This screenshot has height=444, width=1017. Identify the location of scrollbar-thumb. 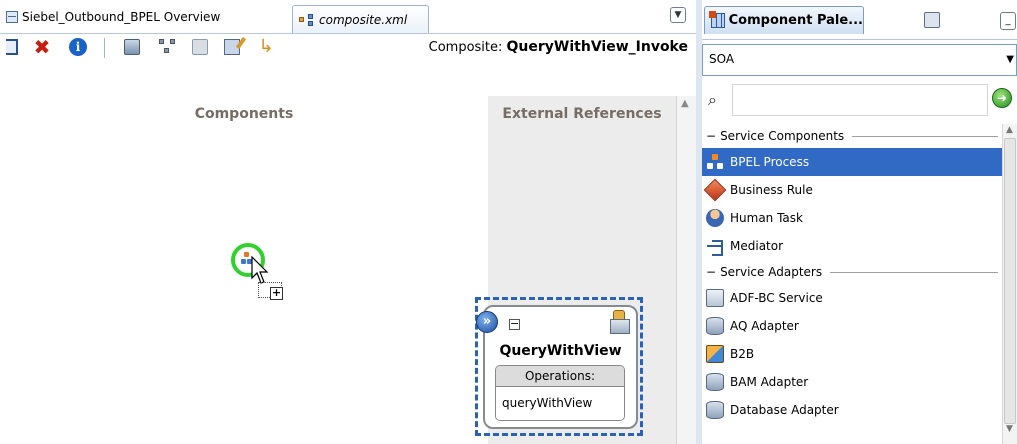
(1010, 281).